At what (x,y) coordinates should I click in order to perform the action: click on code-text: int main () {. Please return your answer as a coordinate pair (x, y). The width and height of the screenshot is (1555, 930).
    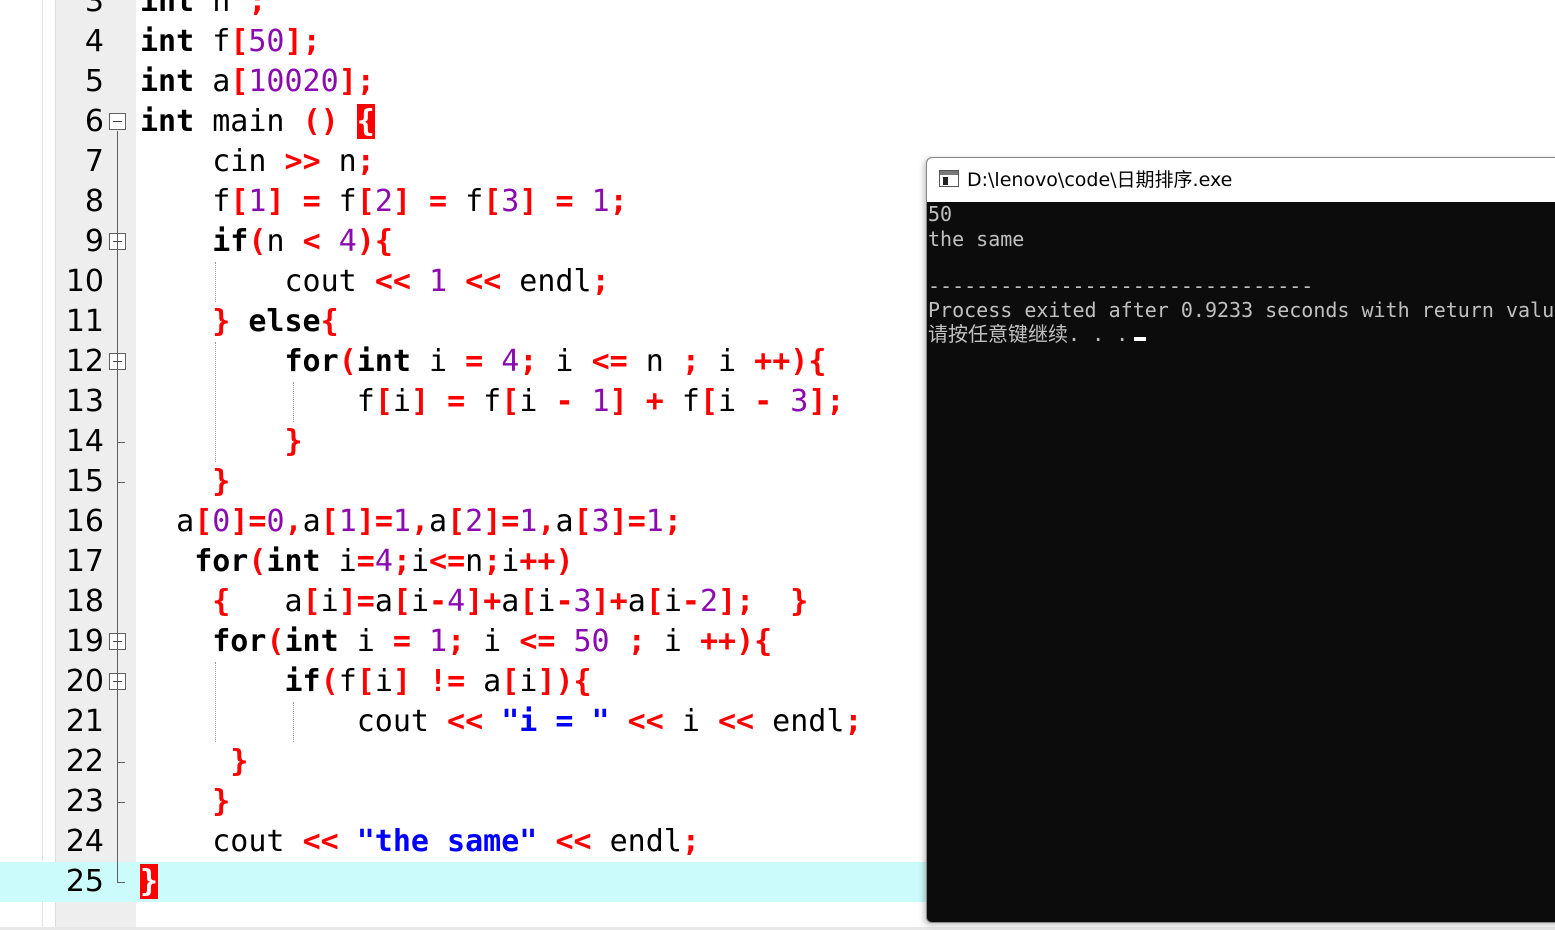
    Looking at the image, I should click on (257, 122).